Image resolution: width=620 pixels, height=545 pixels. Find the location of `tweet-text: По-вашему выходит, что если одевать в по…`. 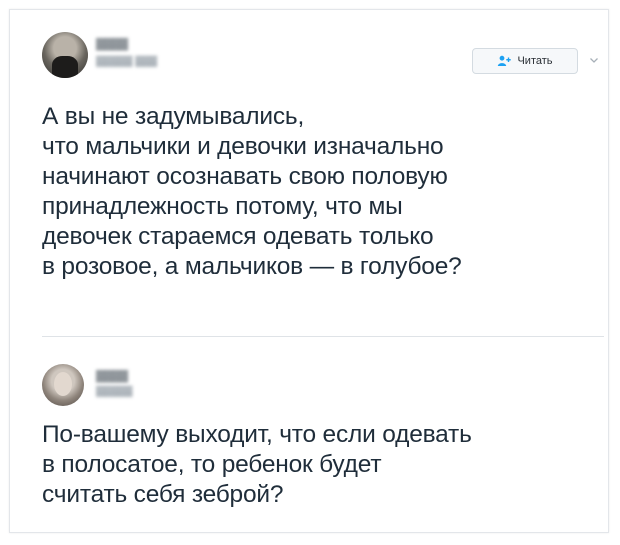

tweet-text: По-вашему выходит, что если одевать в по… is located at coordinates (315, 465).